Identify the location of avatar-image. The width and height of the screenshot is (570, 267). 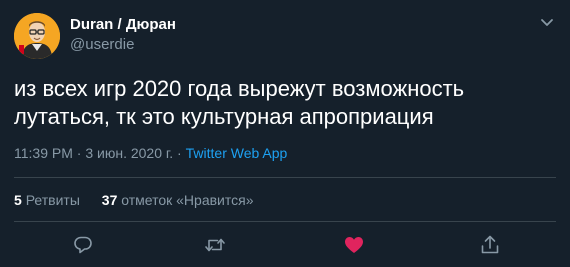
(37, 36).